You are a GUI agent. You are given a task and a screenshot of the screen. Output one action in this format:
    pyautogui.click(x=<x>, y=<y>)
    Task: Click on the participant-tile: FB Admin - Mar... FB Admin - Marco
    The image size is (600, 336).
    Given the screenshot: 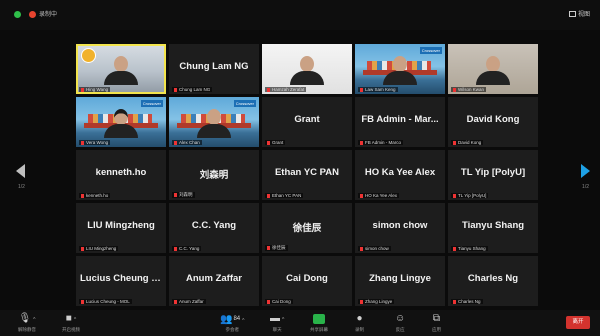 What is the action you would take?
    pyautogui.click(x=400, y=122)
    